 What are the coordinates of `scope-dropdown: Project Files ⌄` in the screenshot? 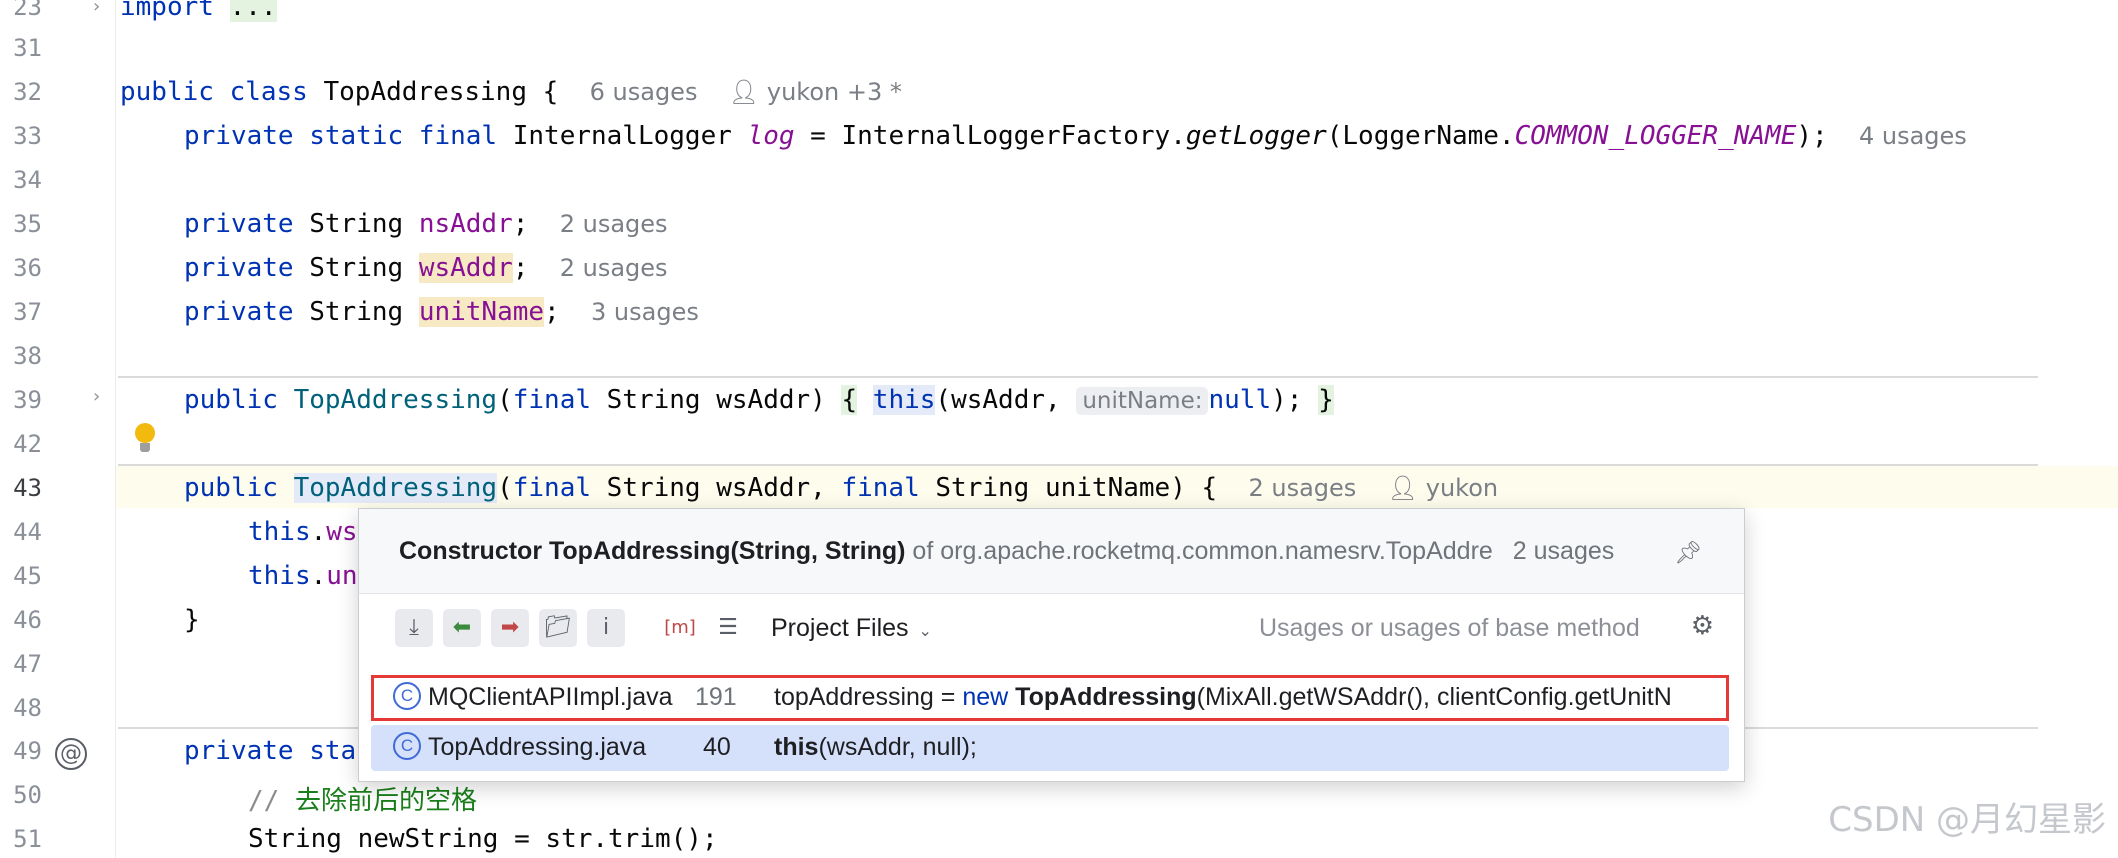 It's located at (851, 628).